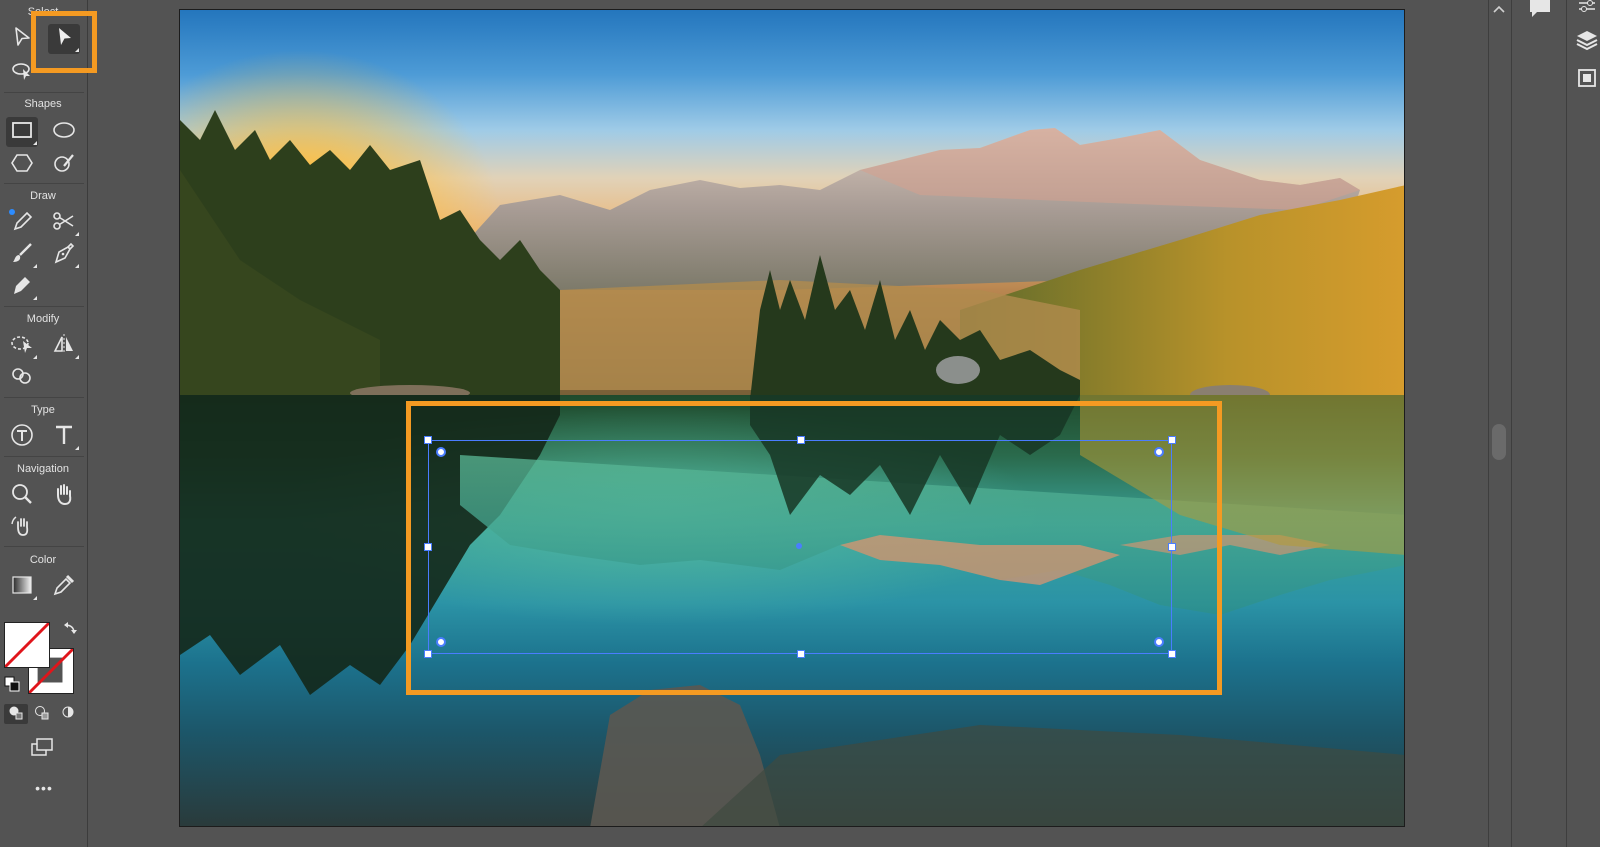 The width and height of the screenshot is (1600, 847). I want to click on highlight-selection-tool, so click(64, 42).